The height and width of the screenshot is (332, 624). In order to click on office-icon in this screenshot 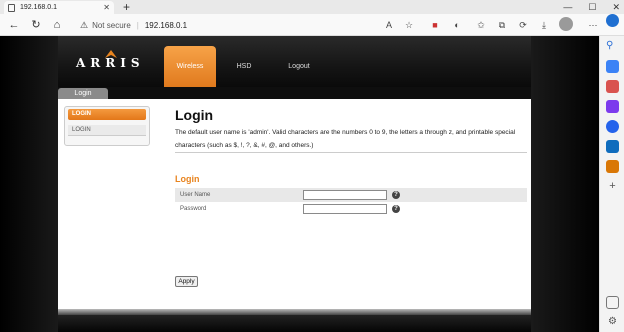, I will do `click(612, 126)`.